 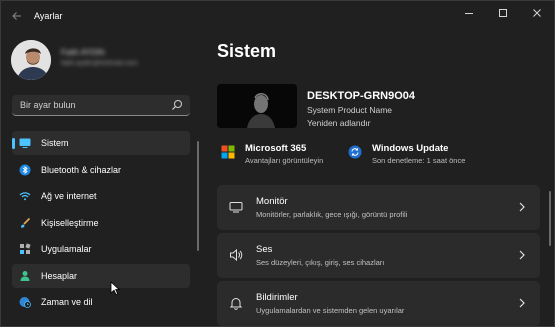 I want to click on maximize-button, so click(x=503, y=13).